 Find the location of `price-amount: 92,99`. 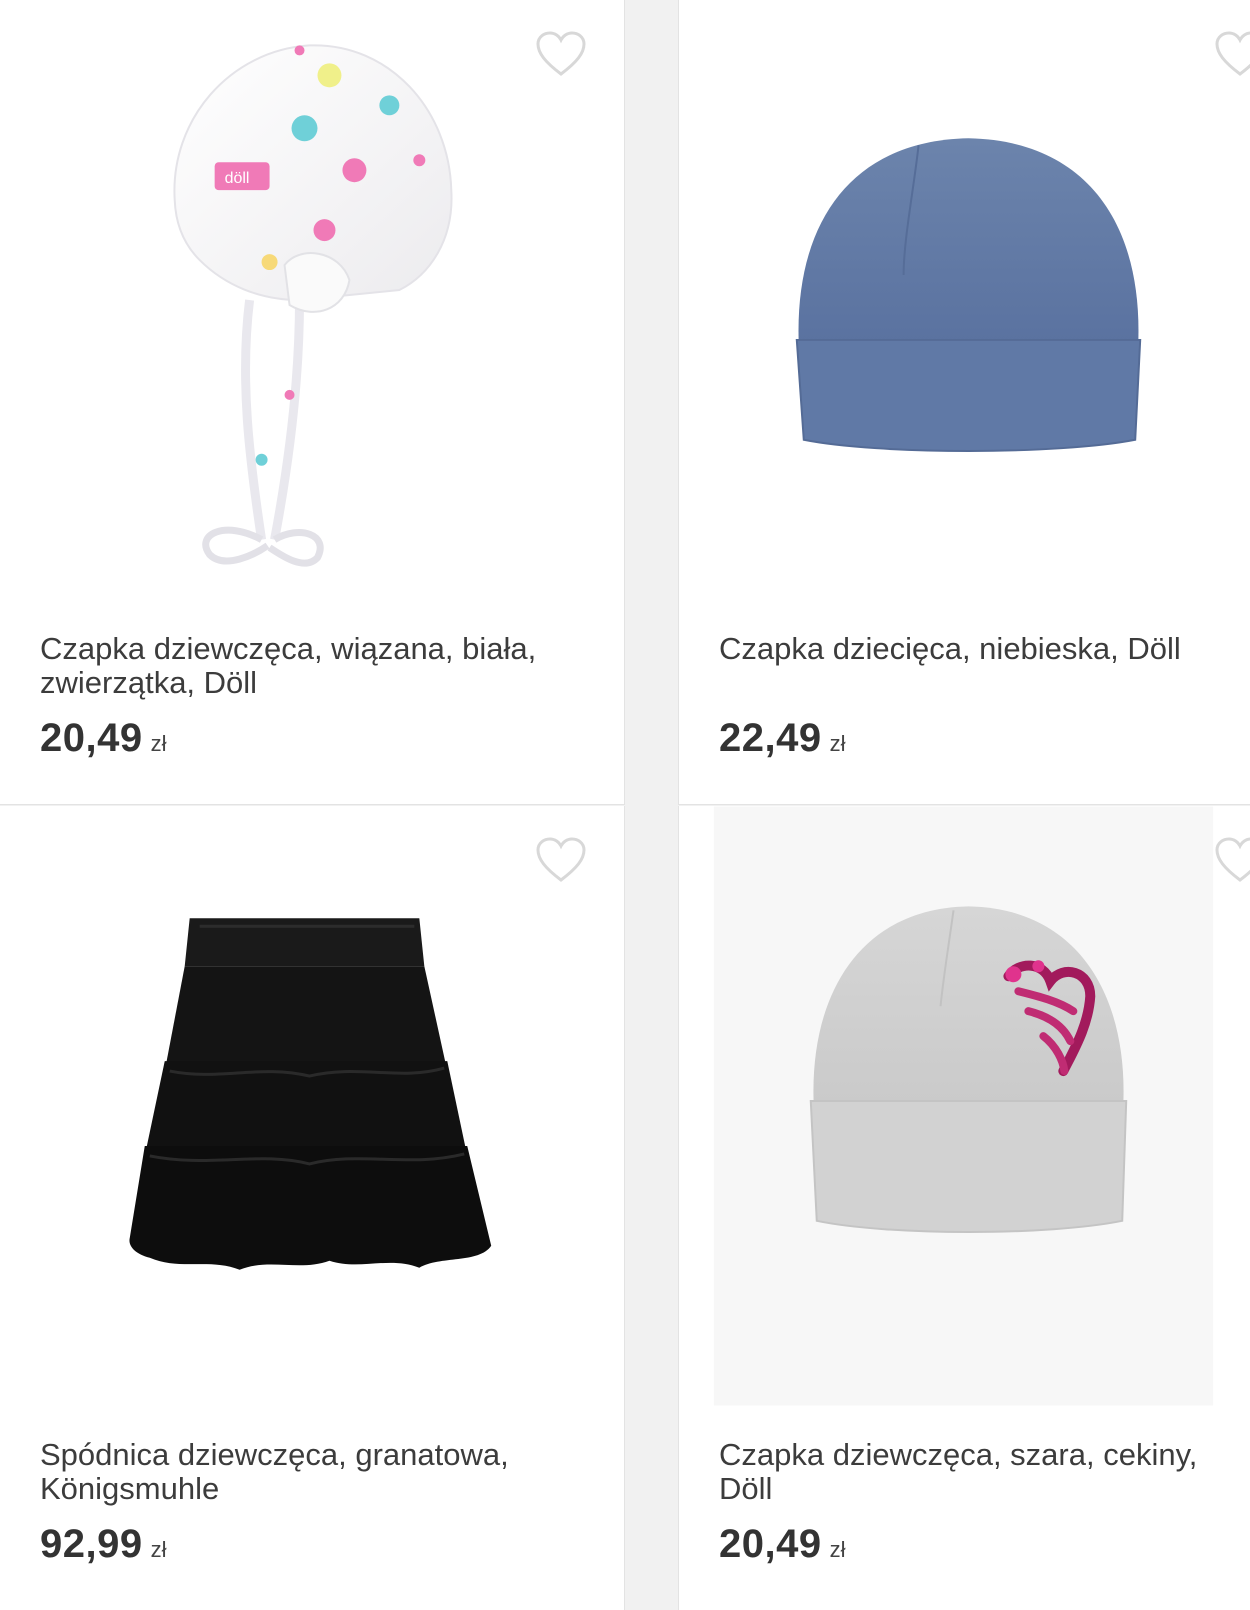

price-amount: 92,99 is located at coordinates (91, 1544).